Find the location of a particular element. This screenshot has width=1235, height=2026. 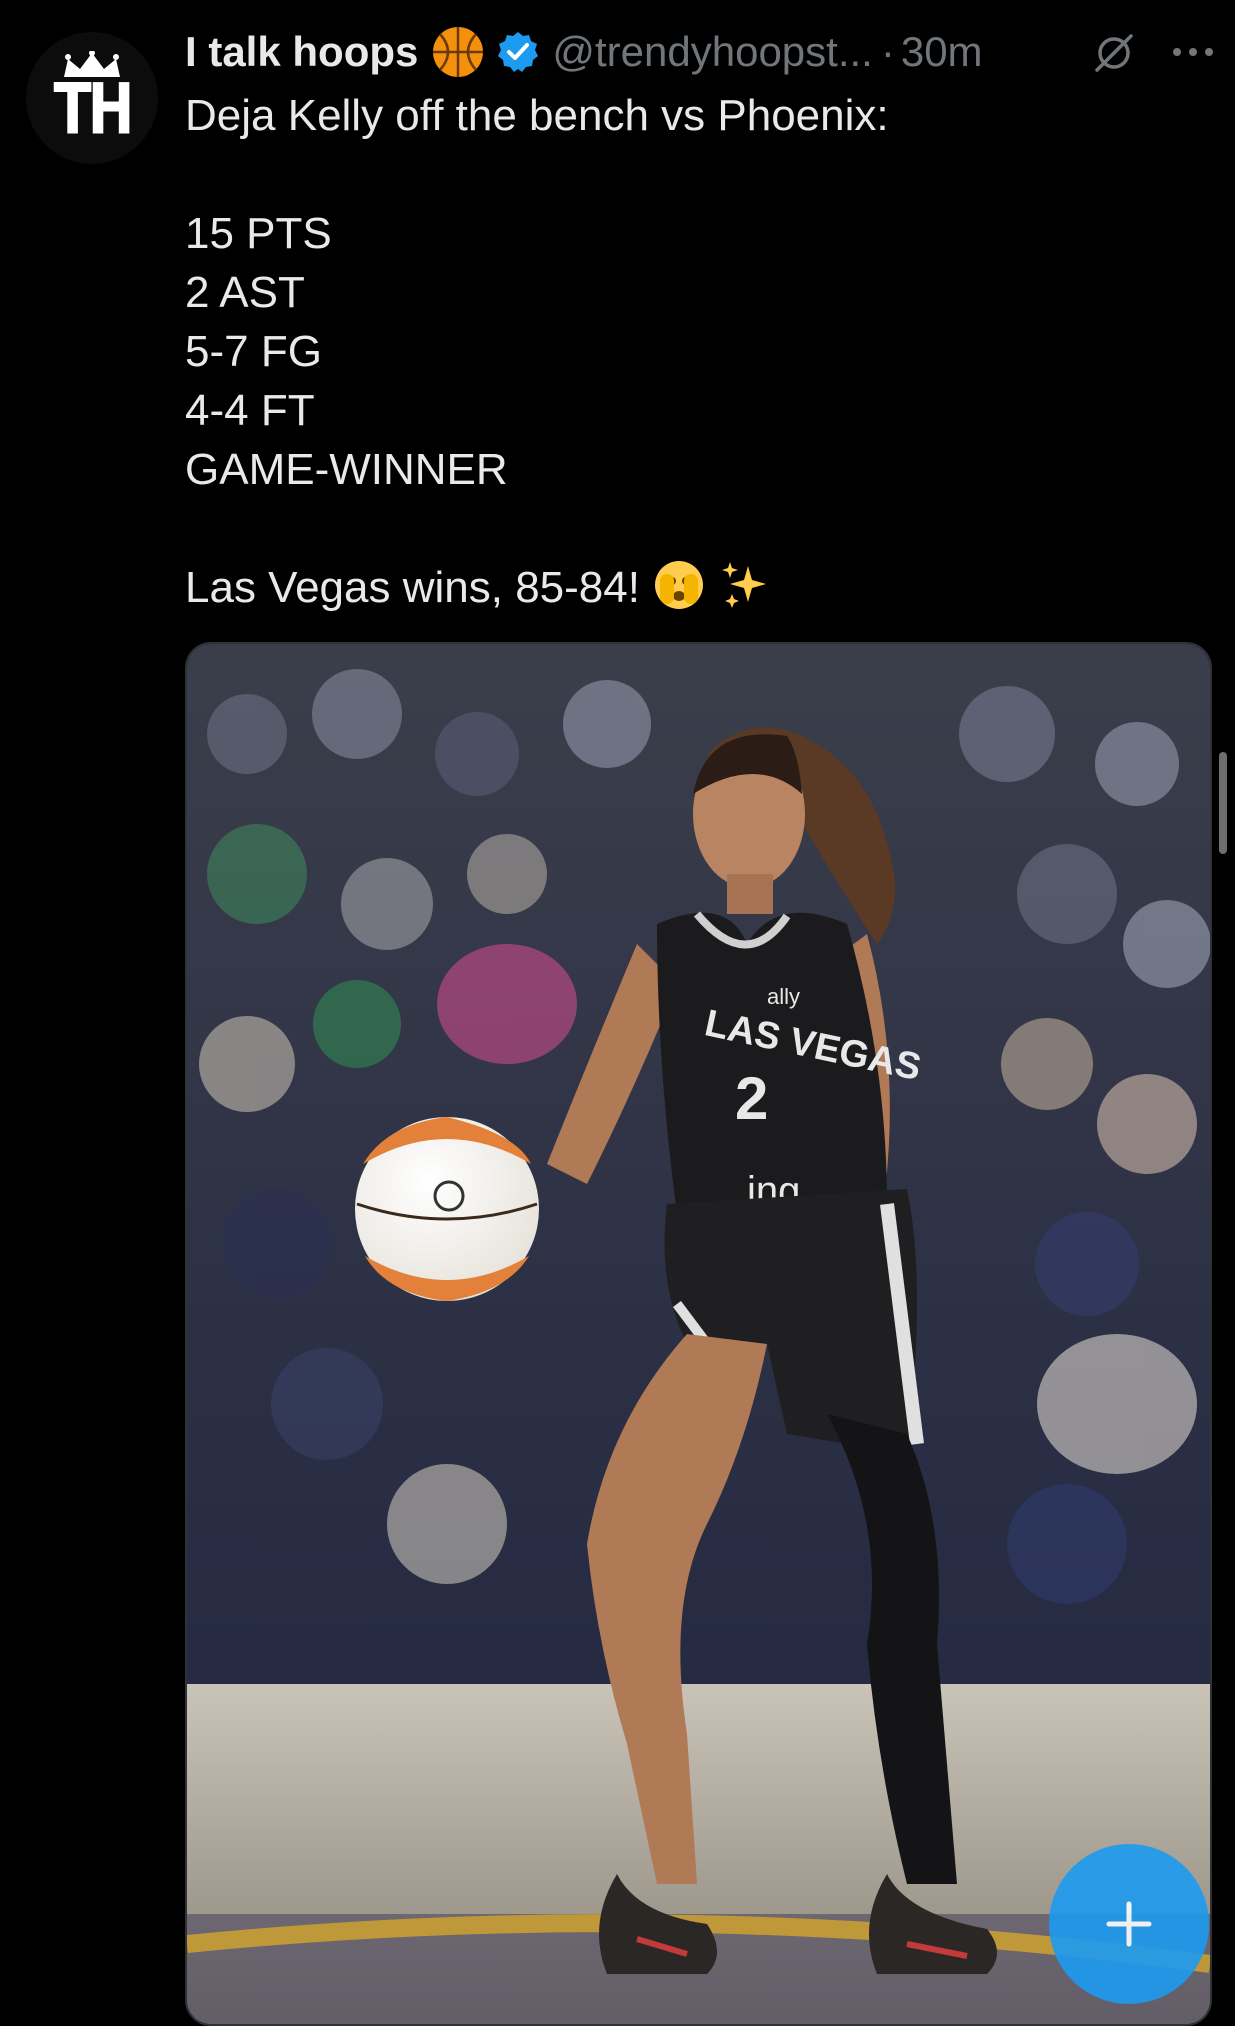

tweet-line: 15 PTS is located at coordinates (258, 233).